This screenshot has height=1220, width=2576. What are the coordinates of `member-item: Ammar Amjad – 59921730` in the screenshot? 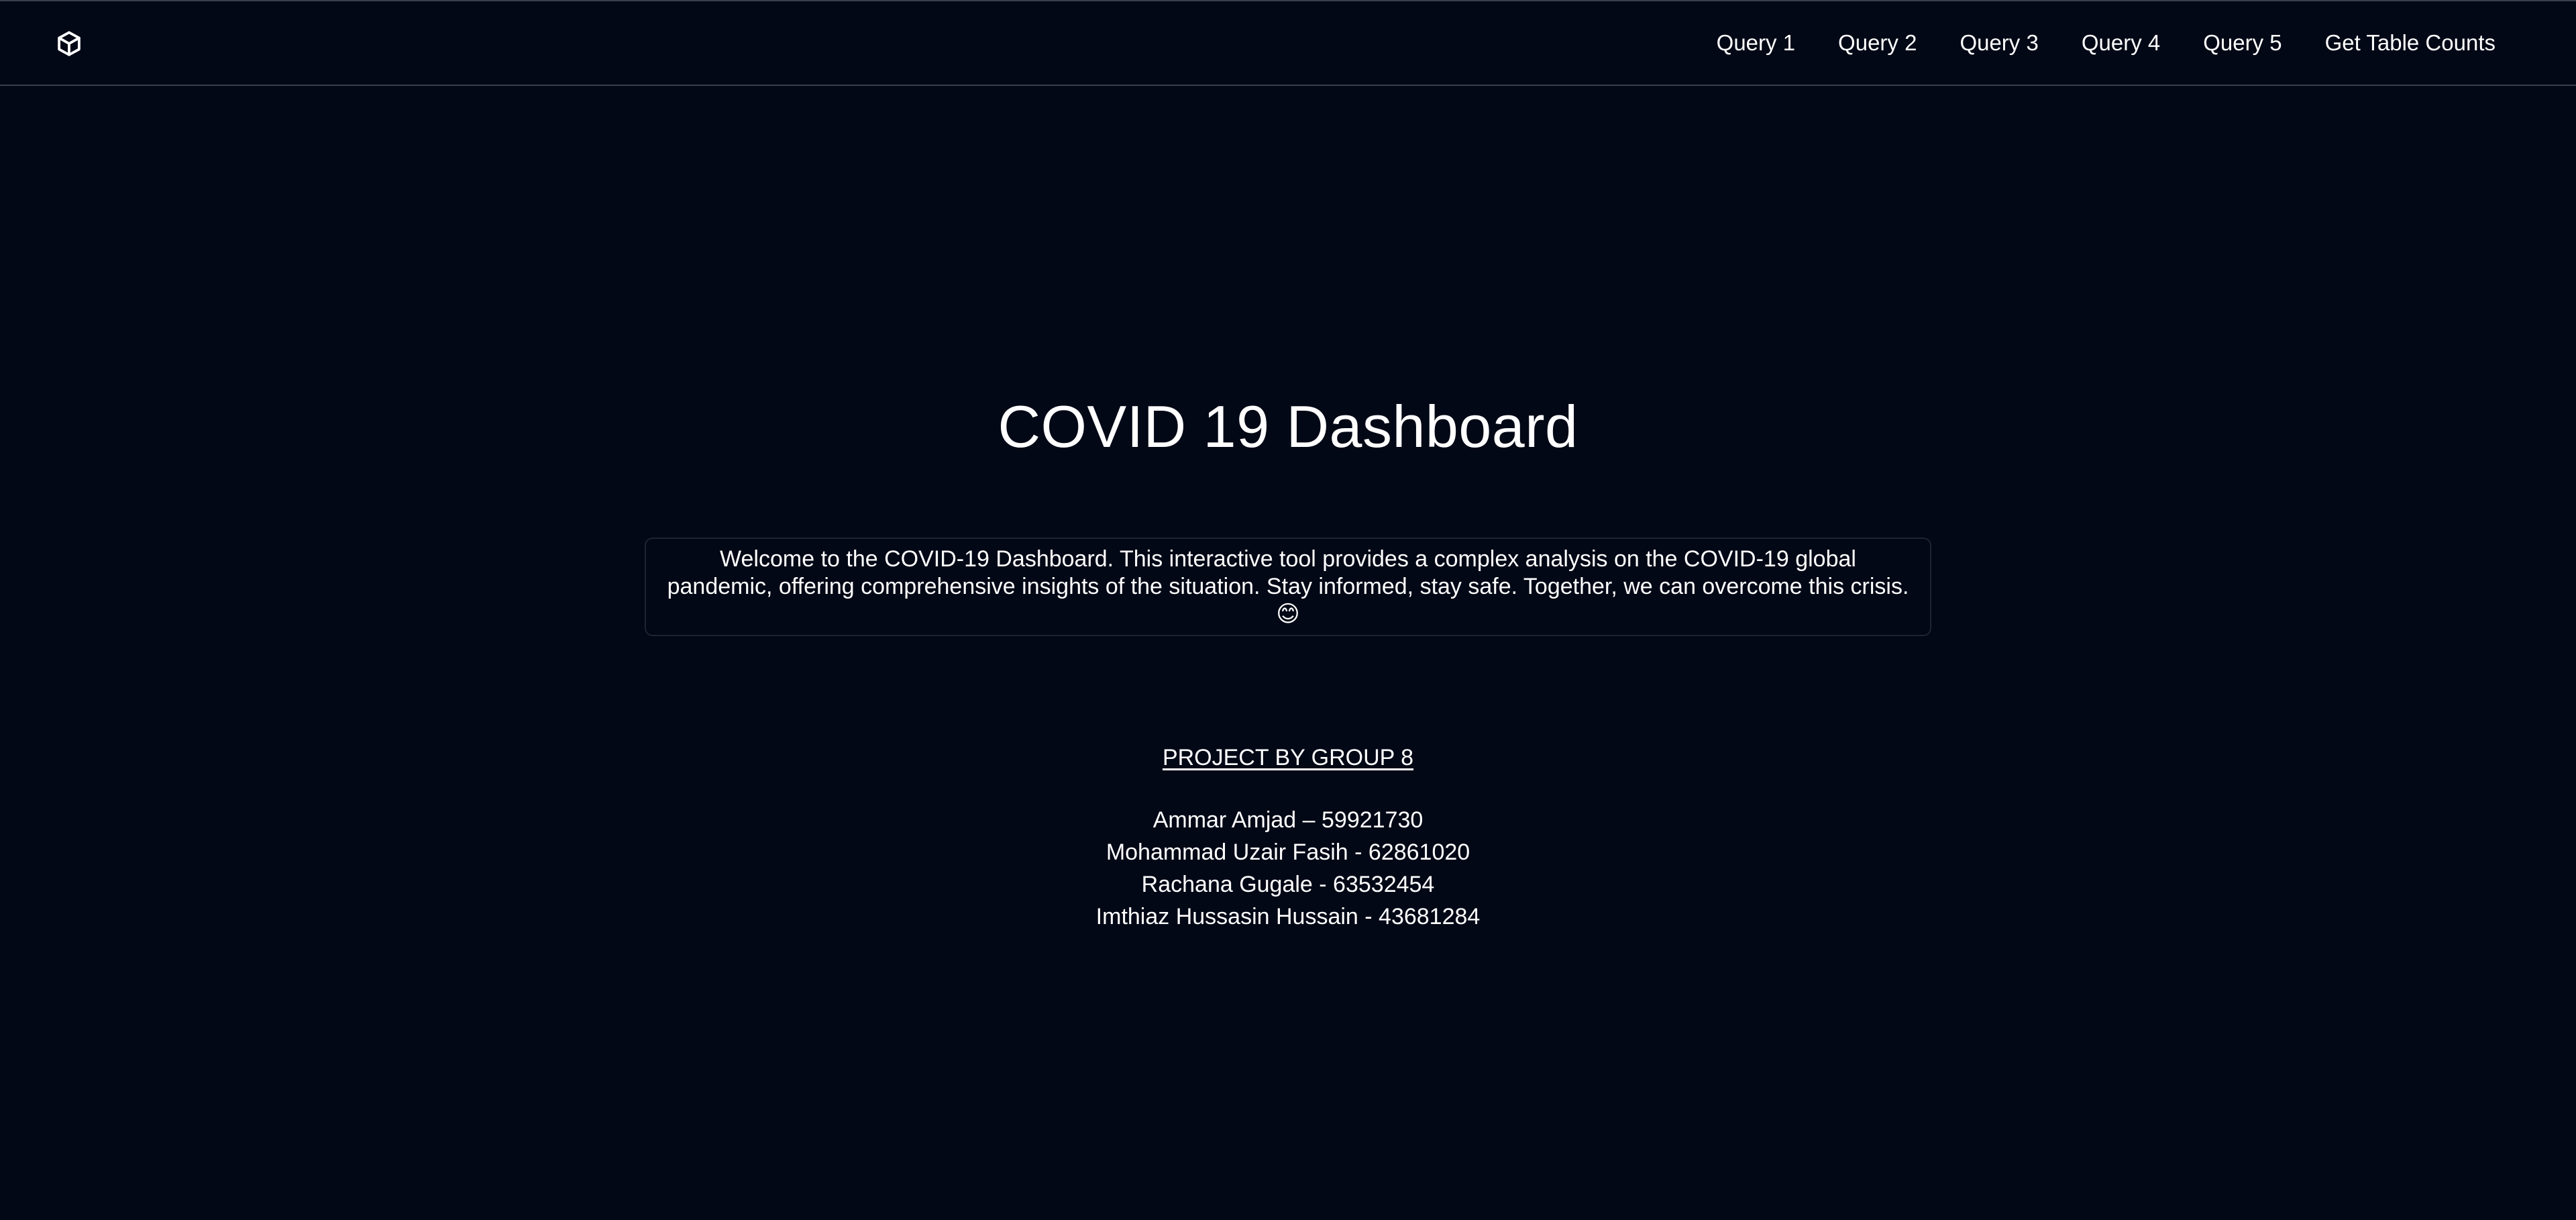 It's located at (1288, 820).